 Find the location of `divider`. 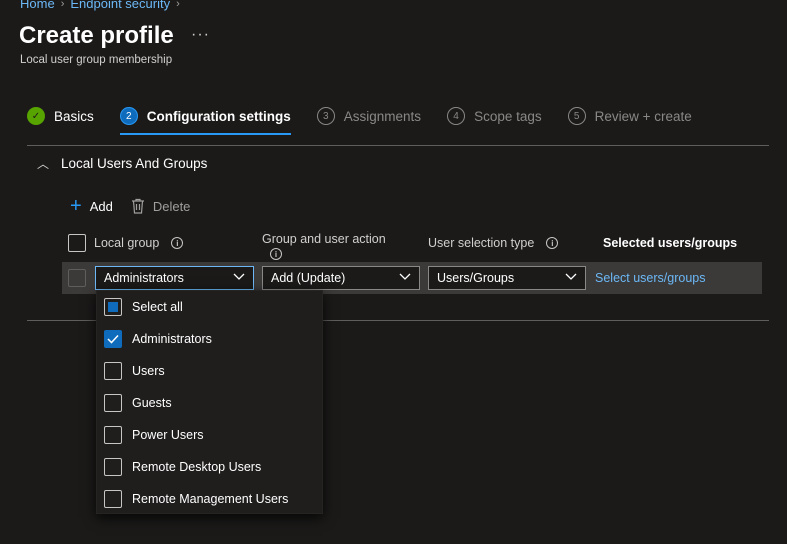

divider is located at coordinates (398, 145).